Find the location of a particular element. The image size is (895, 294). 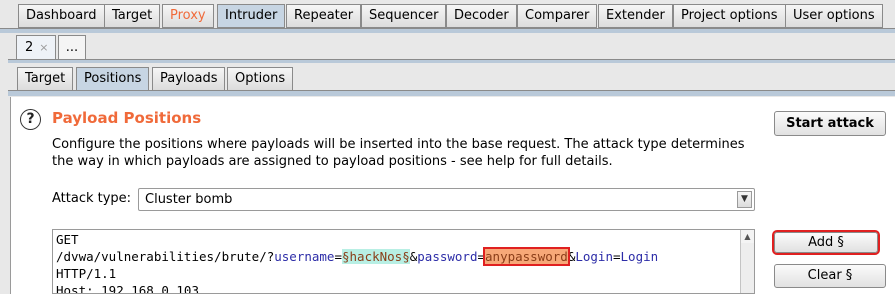

tab-sequencer: Sequencer is located at coordinates (404, 16).